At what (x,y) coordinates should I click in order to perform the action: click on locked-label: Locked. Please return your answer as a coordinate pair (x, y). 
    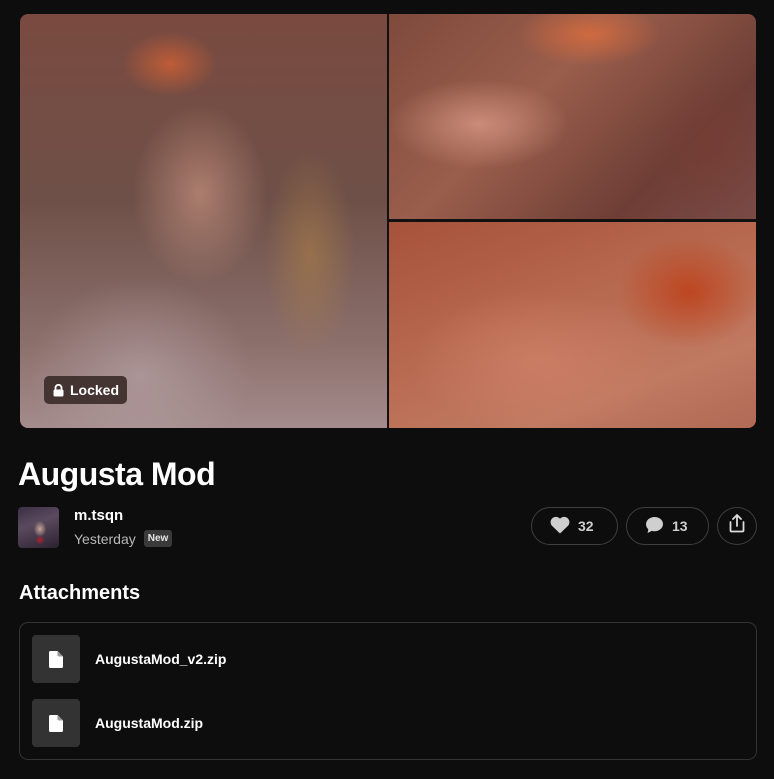
    Looking at the image, I should click on (95, 390).